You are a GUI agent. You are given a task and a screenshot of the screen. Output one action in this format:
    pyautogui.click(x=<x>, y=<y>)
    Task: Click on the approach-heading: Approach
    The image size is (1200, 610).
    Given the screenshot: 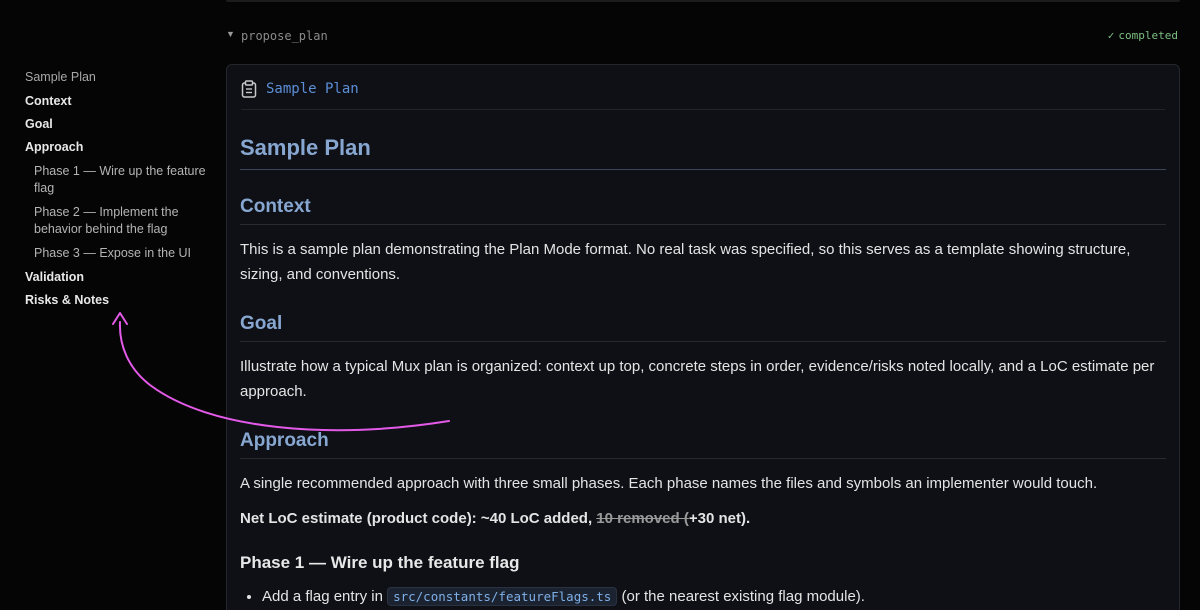 What is the action you would take?
    pyautogui.click(x=703, y=444)
    